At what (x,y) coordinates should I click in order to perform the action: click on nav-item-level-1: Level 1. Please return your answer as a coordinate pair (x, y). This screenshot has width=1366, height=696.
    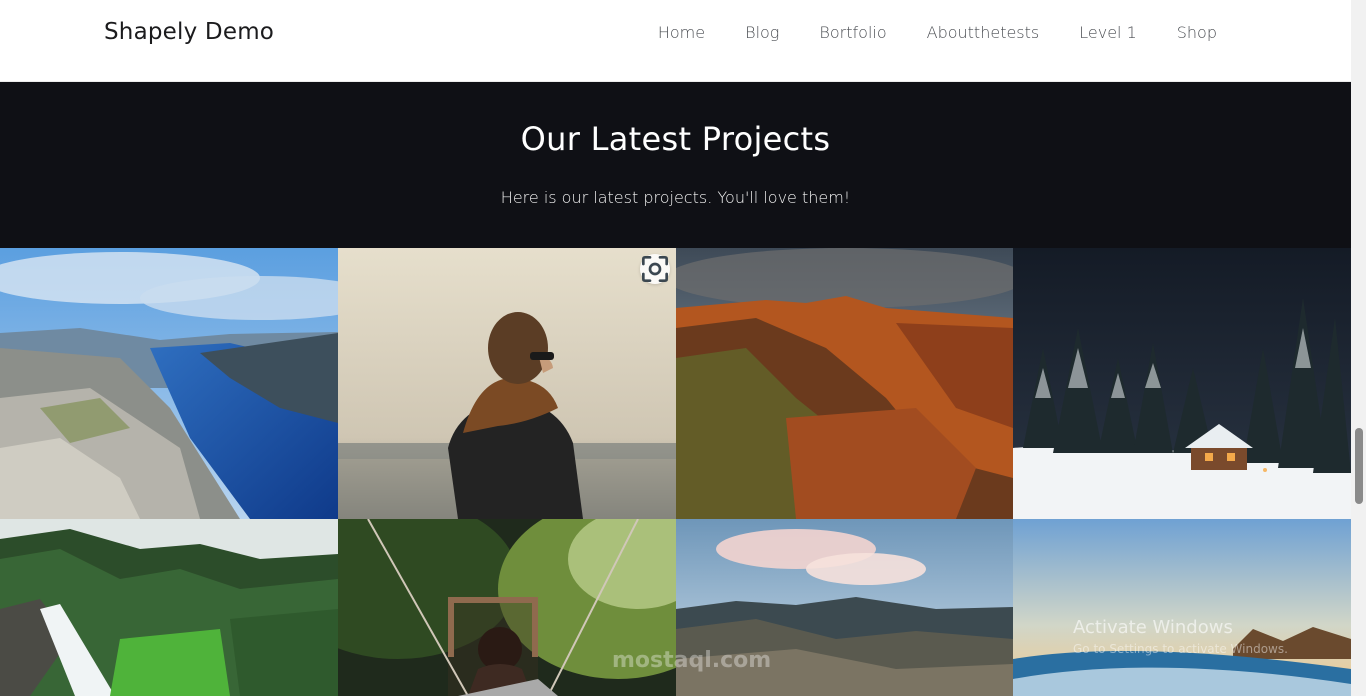
    Looking at the image, I should click on (1108, 32).